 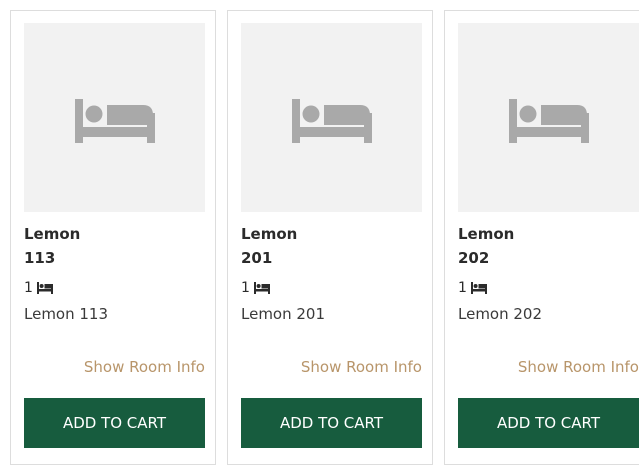 What do you see at coordinates (331, 246) in the screenshot?
I see `room-name: Lemon 201` at bounding box center [331, 246].